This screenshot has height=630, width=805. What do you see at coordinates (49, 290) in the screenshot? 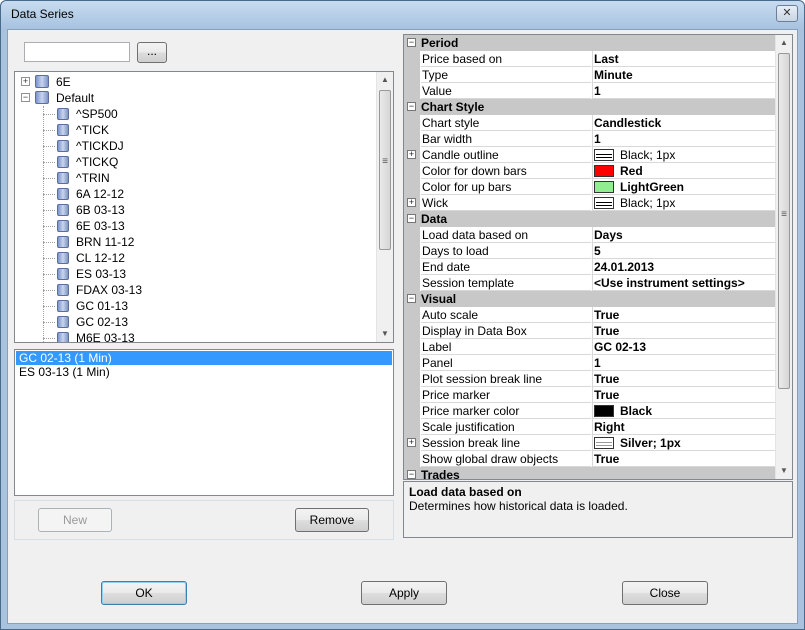
I see `tree-connector-line` at bounding box center [49, 290].